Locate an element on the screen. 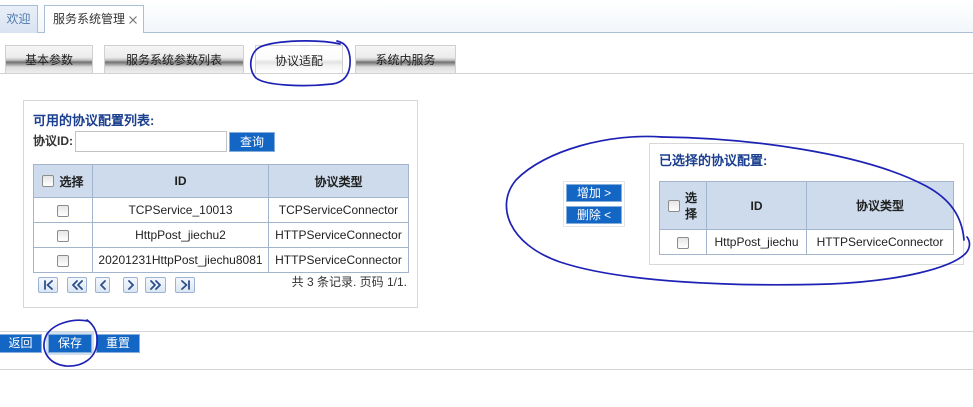 The height and width of the screenshot is (407, 973). table-row: HttpPost_jiechu HTTPServiceConnector is located at coordinates (806, 242).